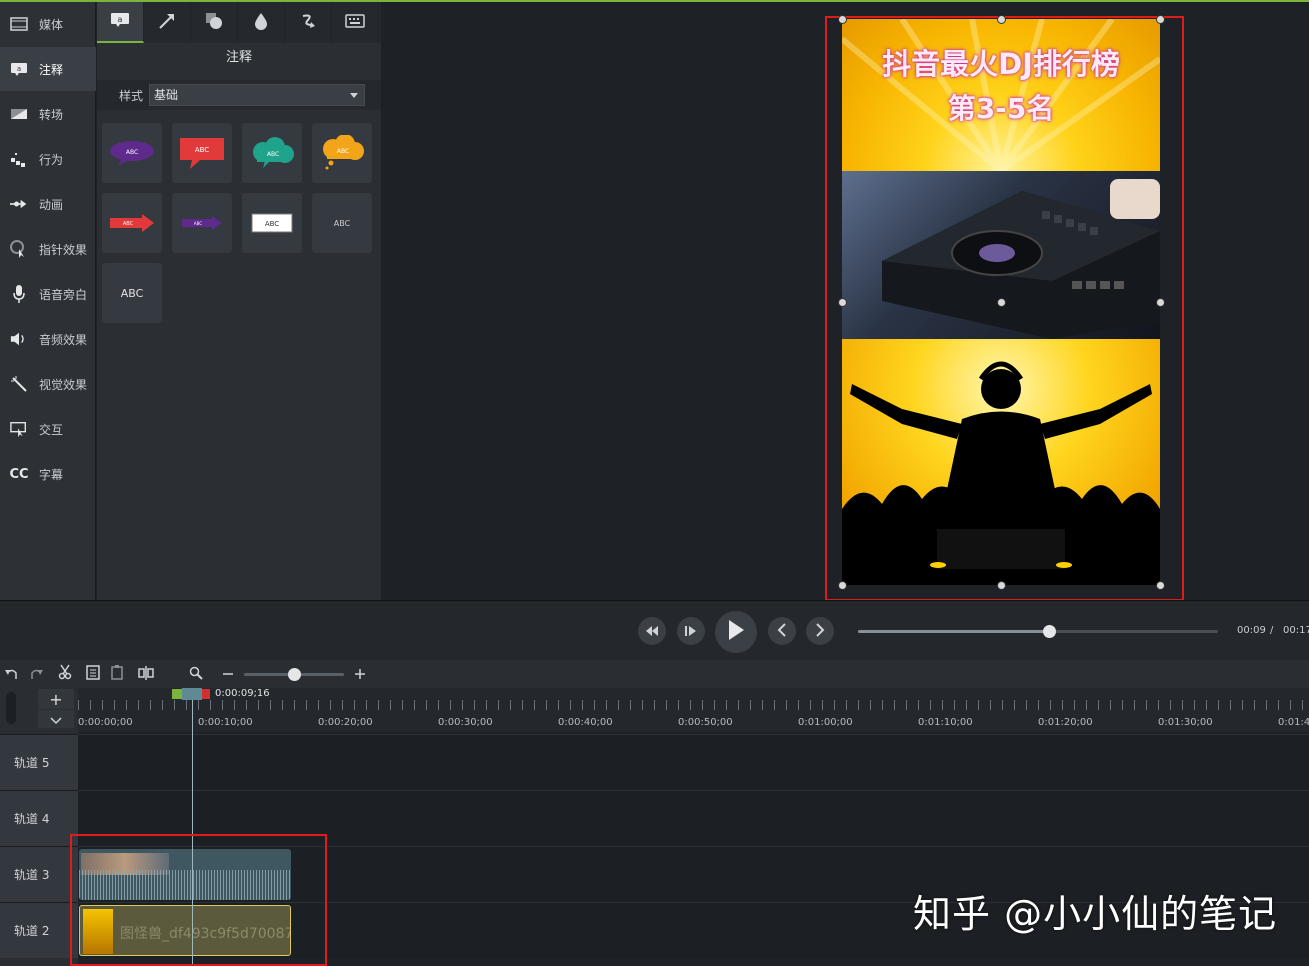  I want to click on cc-glyph: CC, so click(19, 474).